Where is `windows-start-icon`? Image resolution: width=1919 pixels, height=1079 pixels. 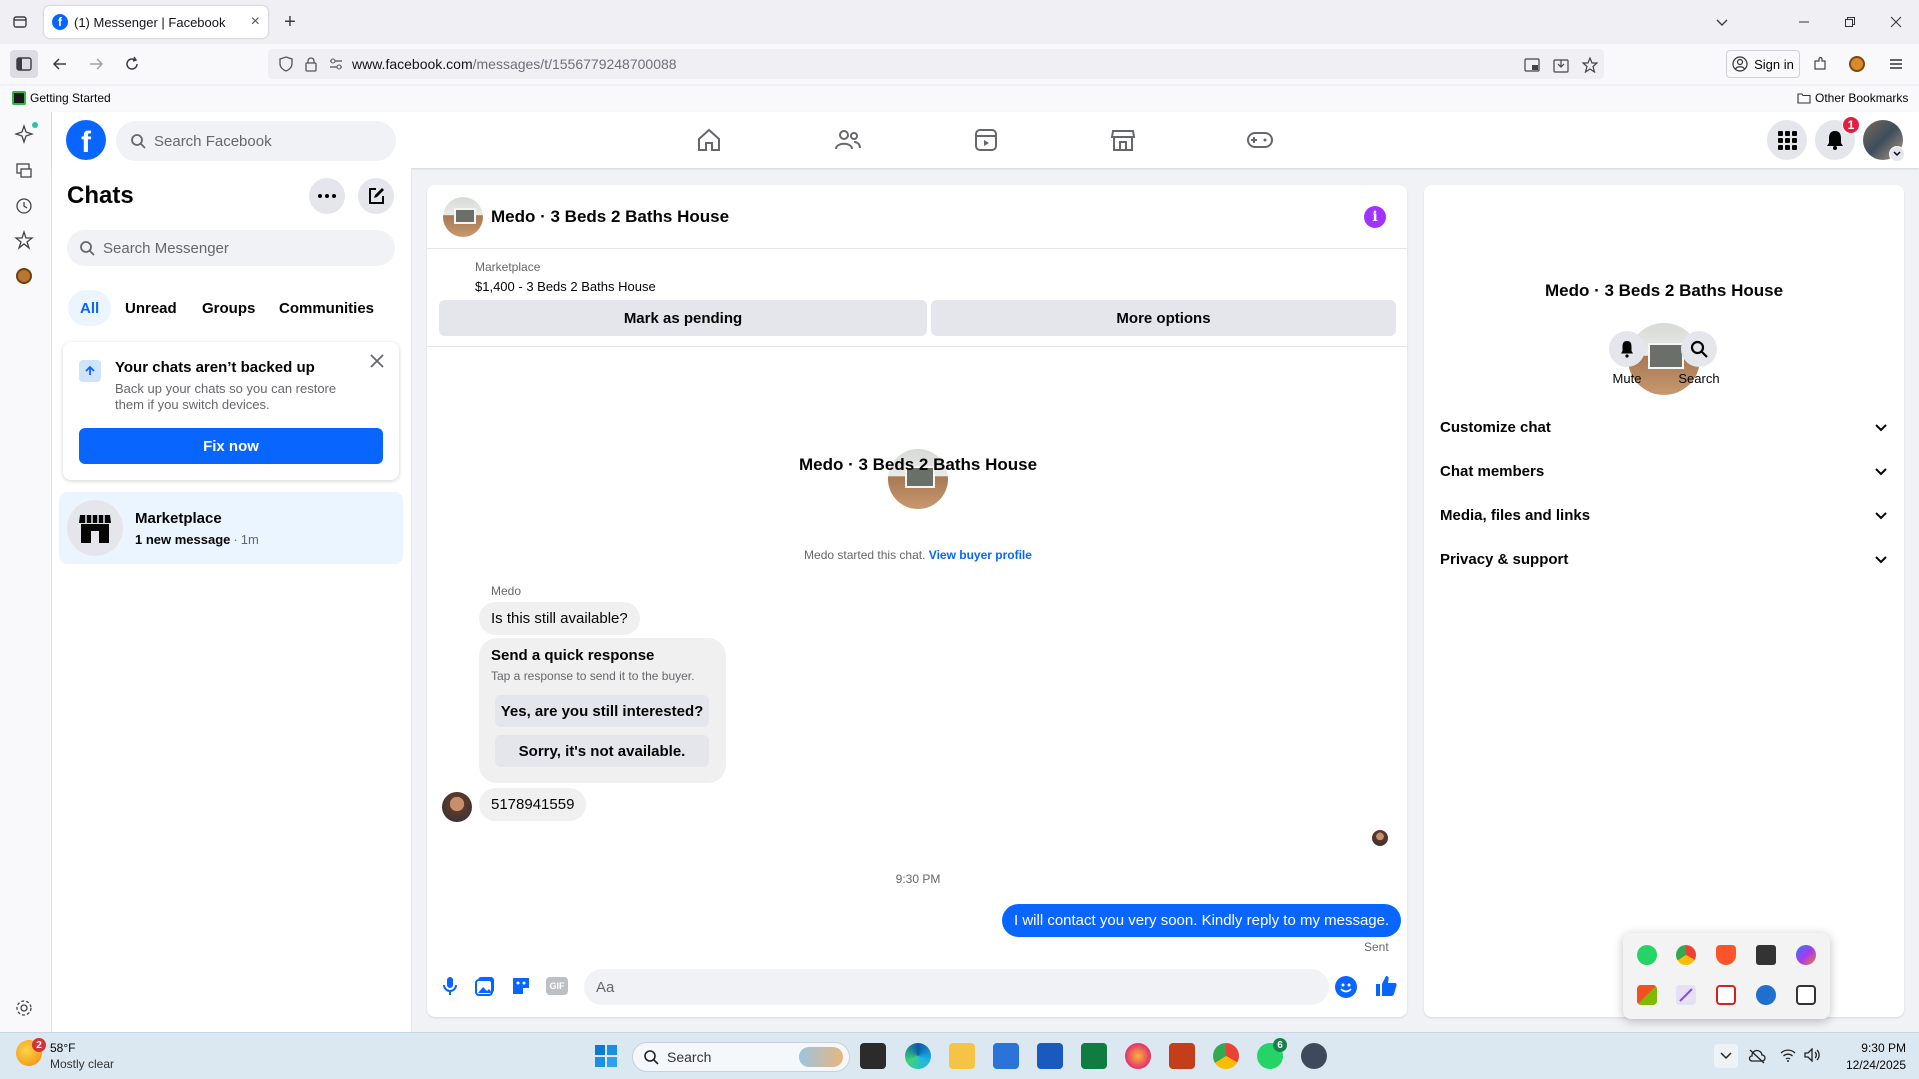
windows-start-icon is located at coordinates (606, 1056).